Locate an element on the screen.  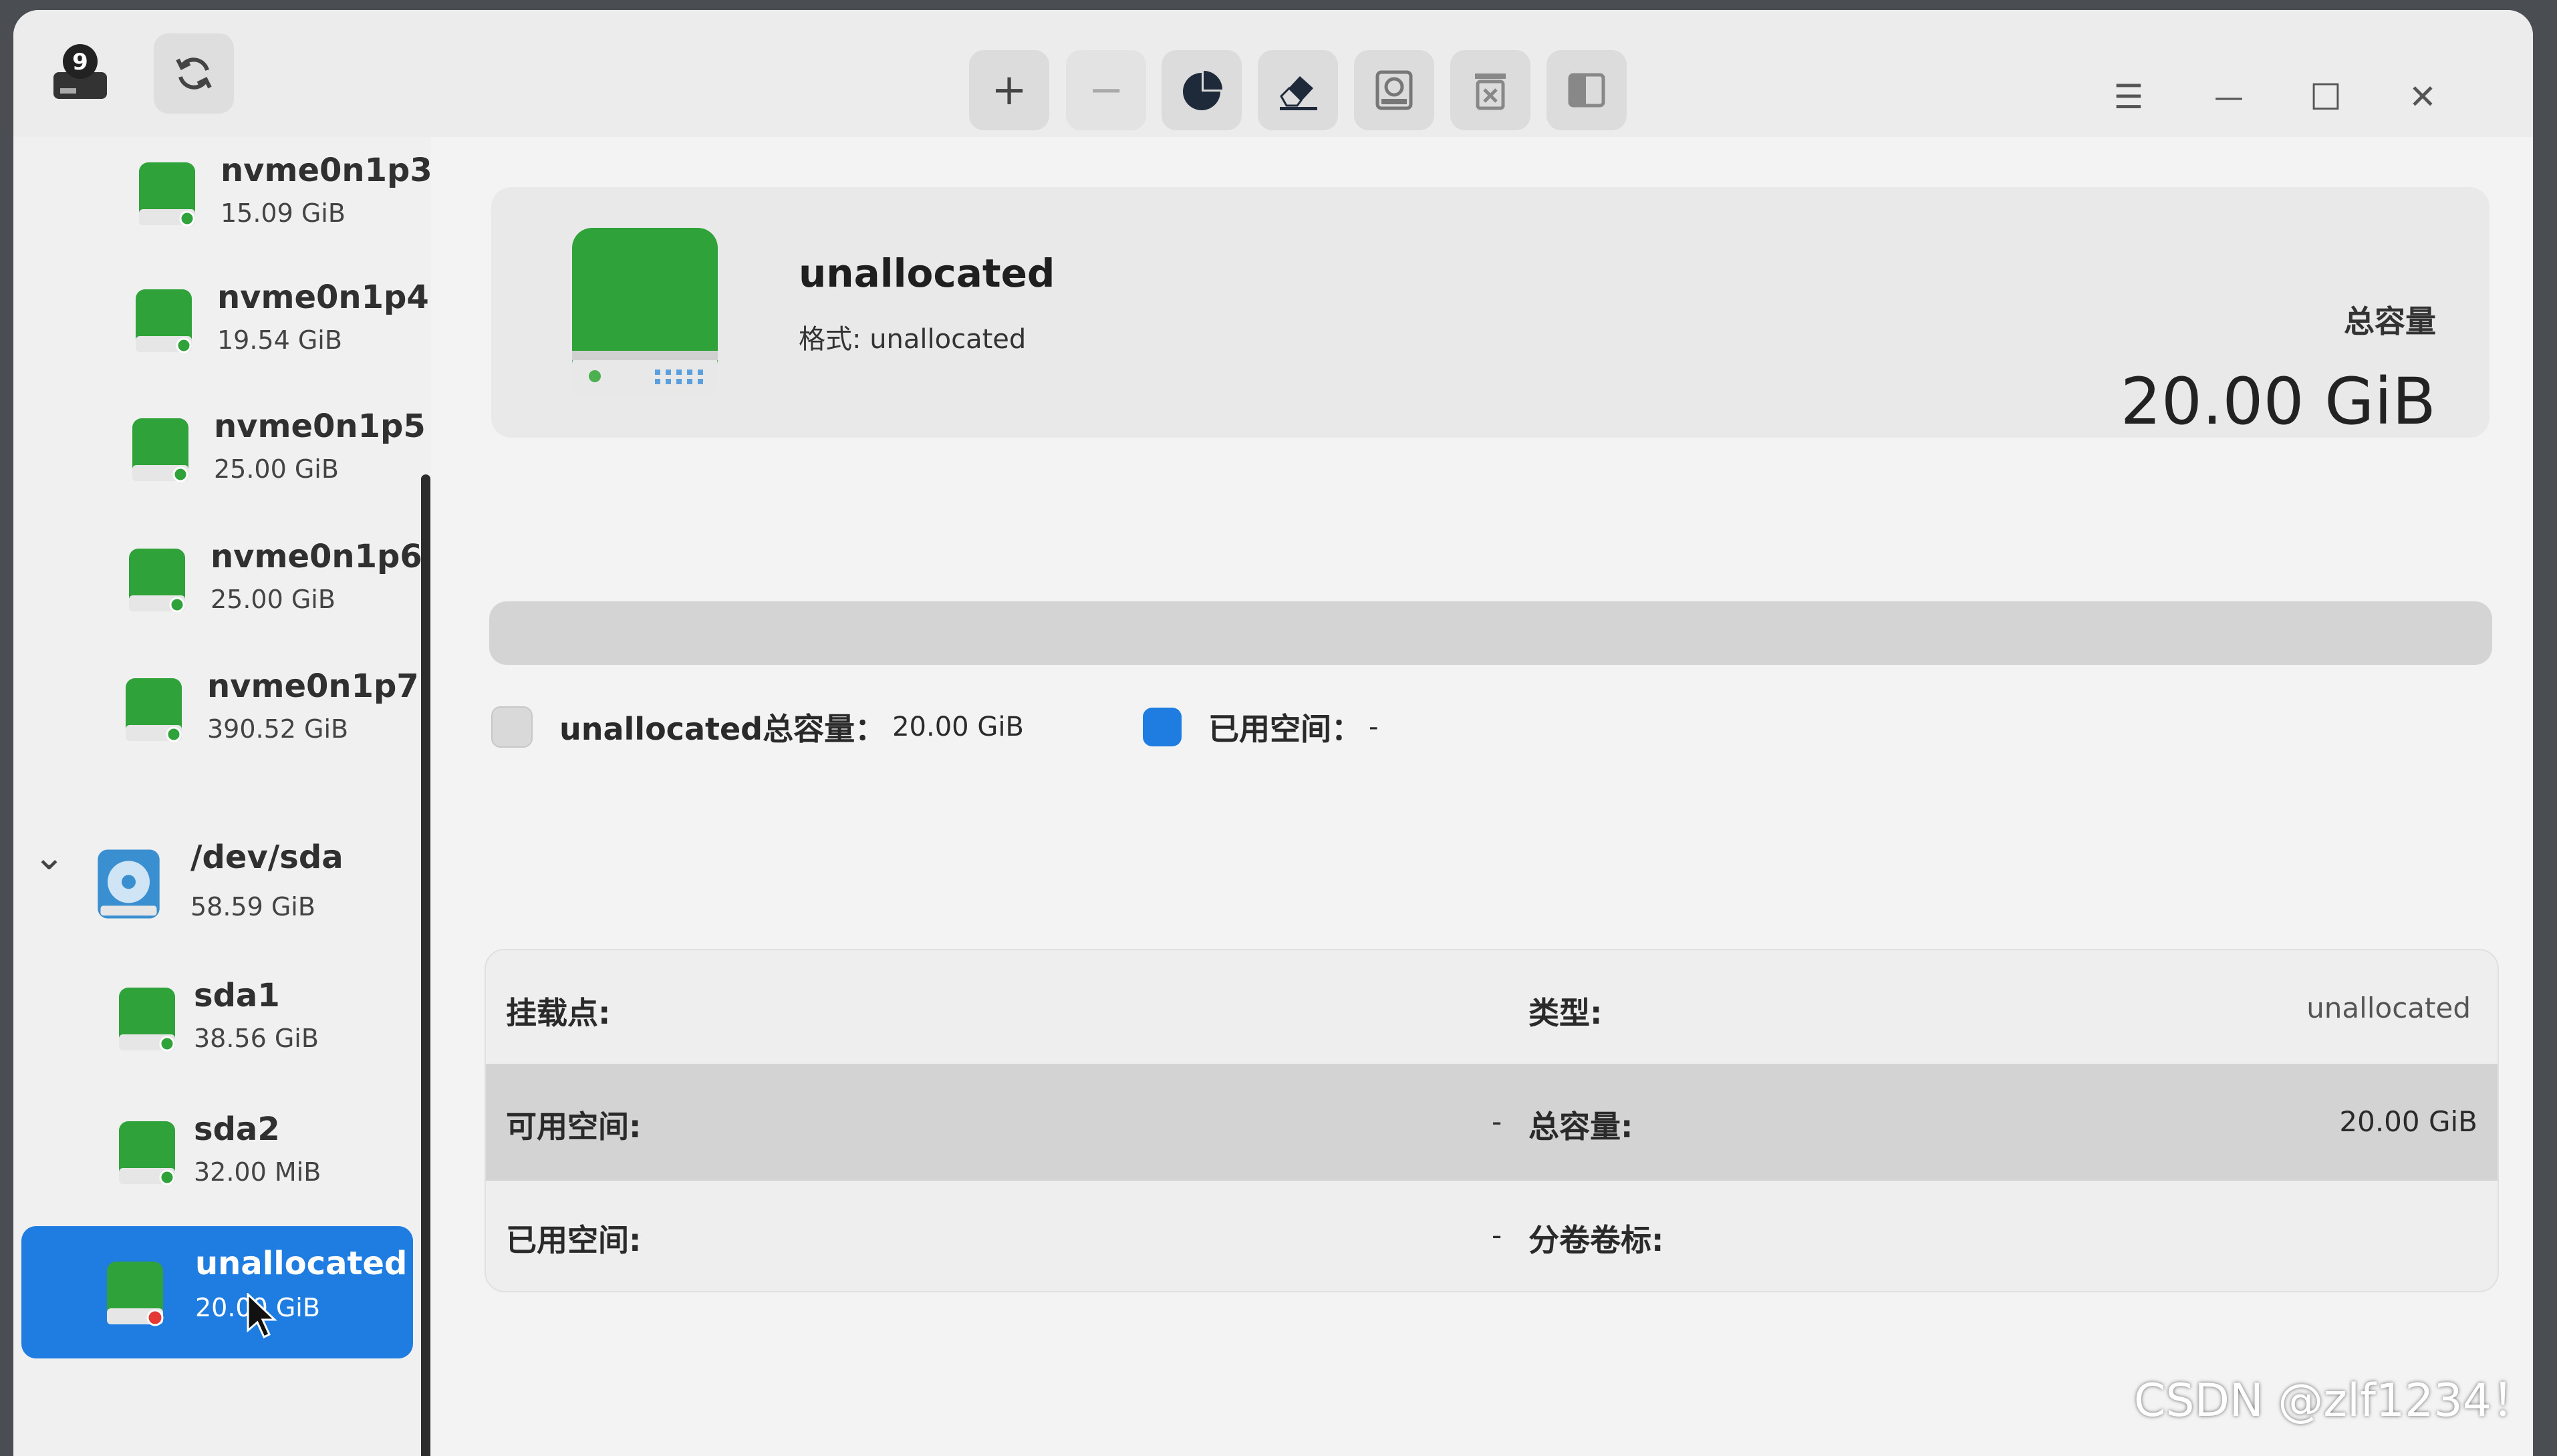
delete-partition-button: − is located at coordinates (1106, 90).